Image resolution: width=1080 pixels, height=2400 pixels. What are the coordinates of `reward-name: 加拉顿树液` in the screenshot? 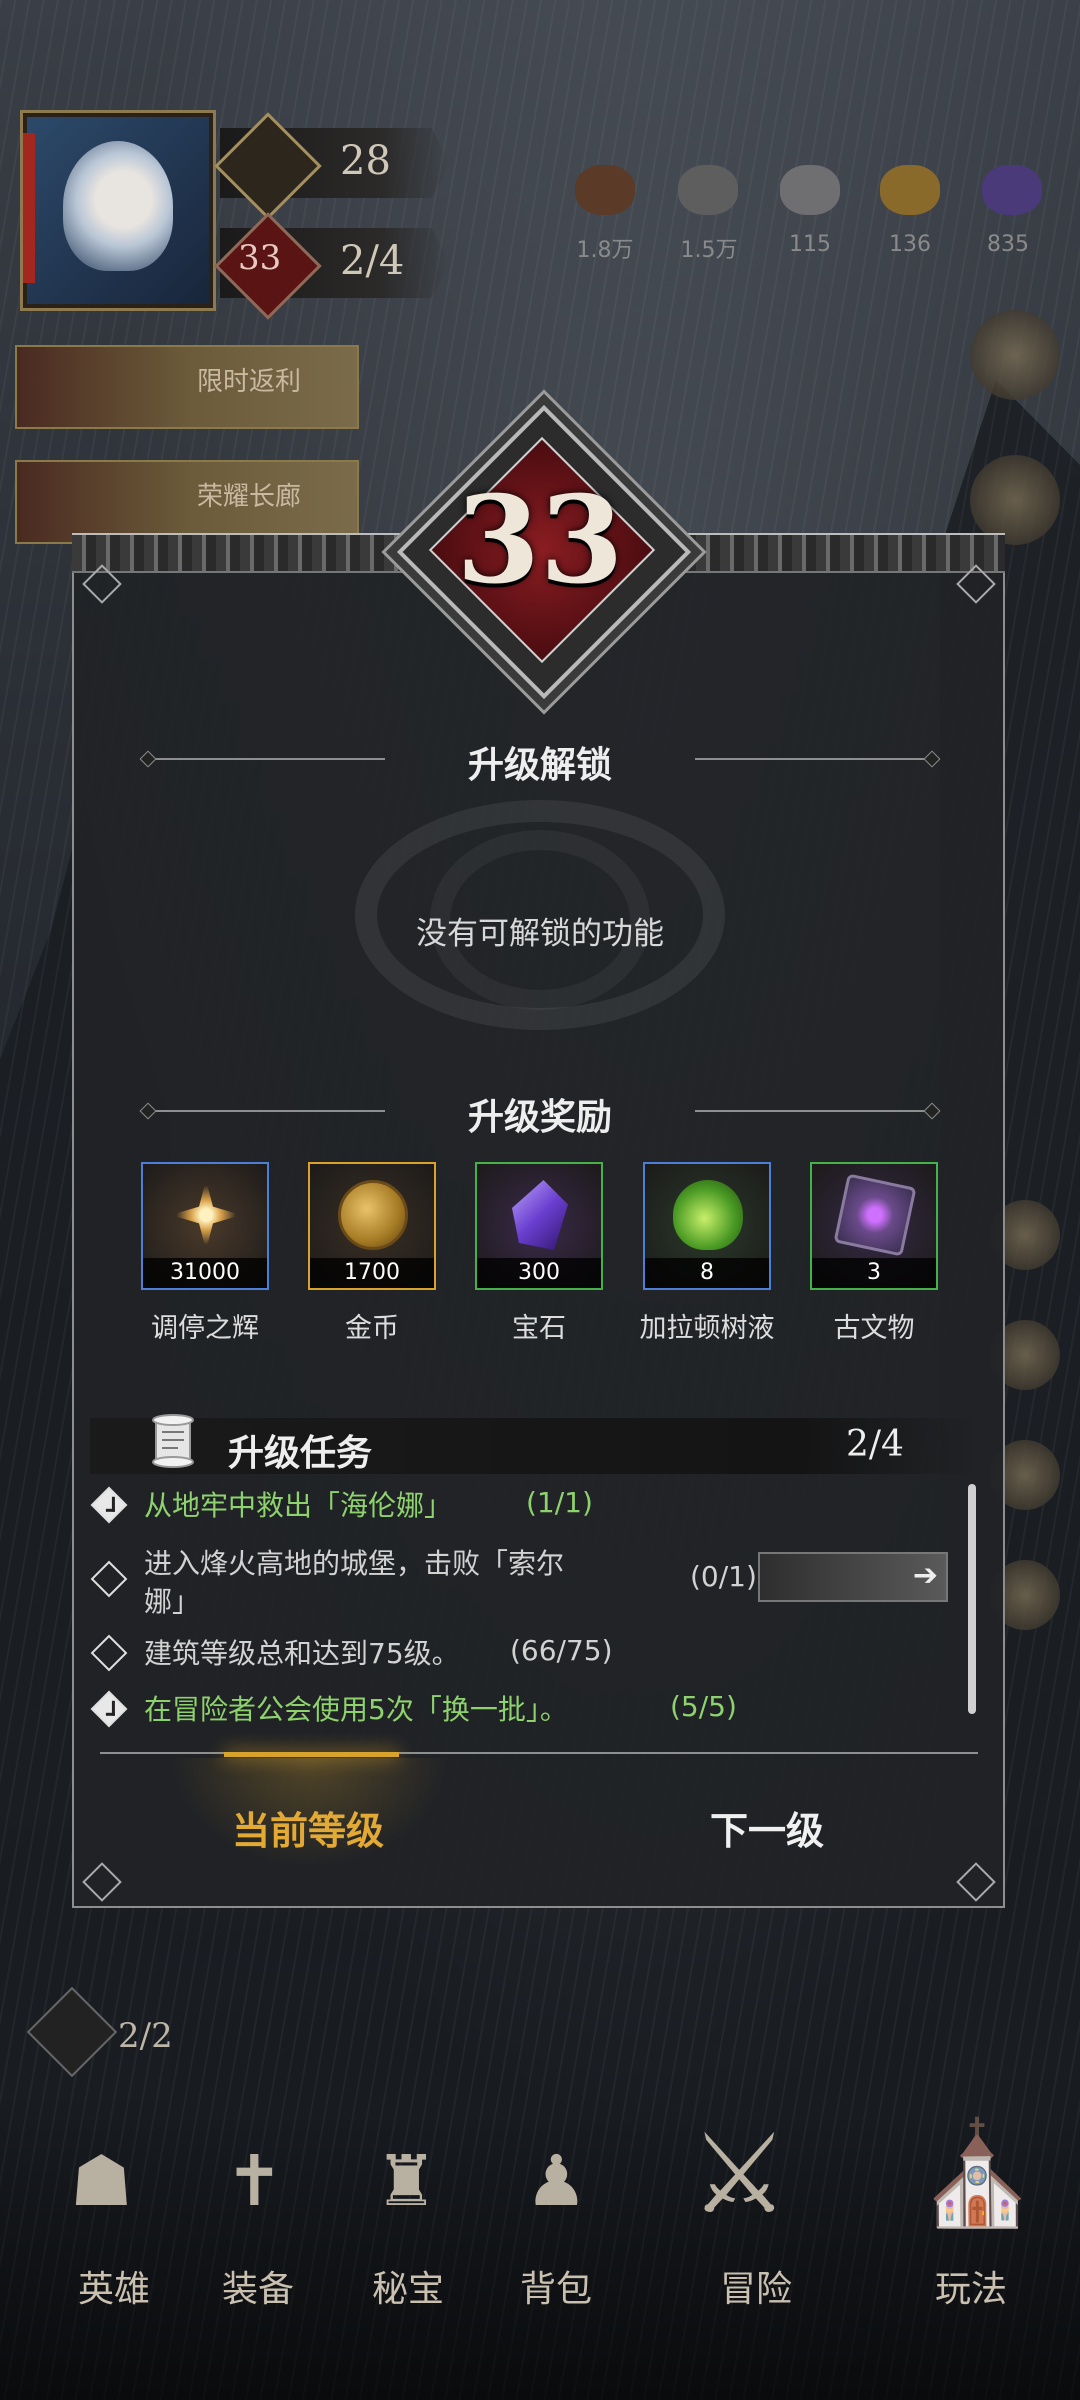 It's located at (707, 1328).